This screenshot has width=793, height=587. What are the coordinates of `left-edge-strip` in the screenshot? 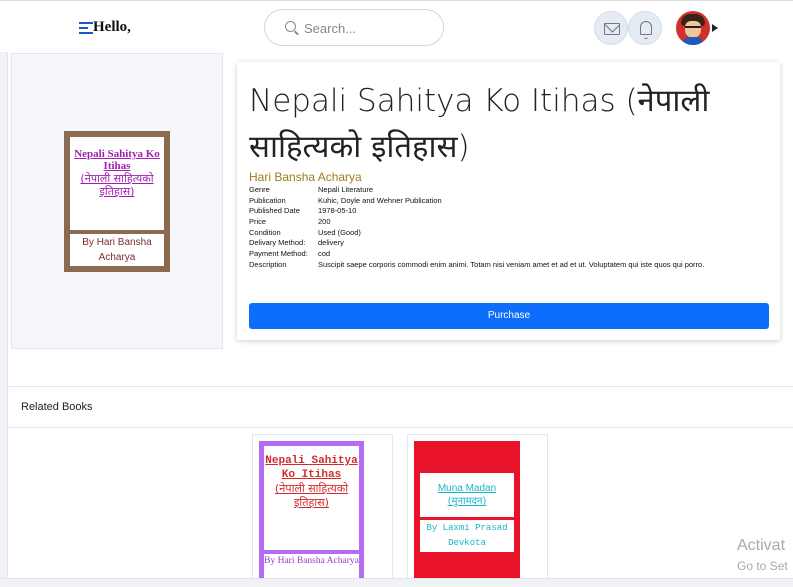 It's located at (4, 293).